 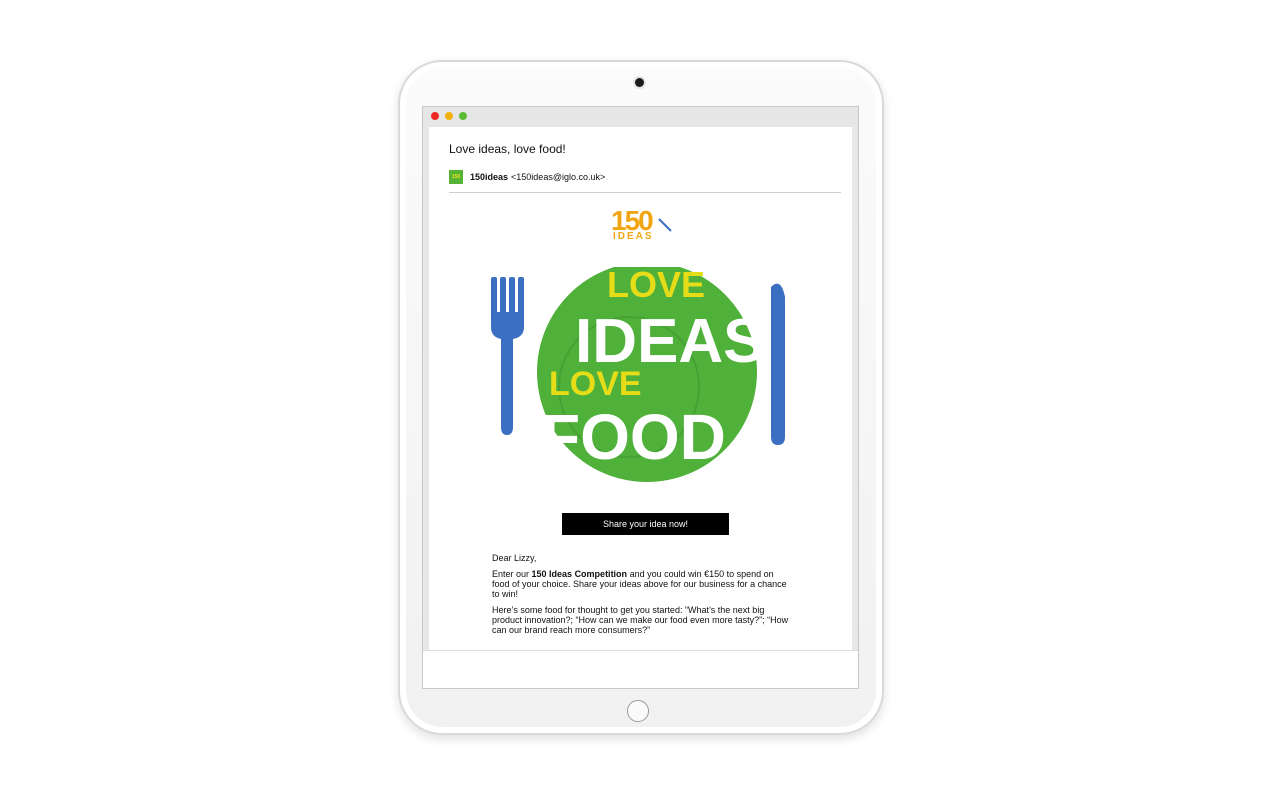 I want to click on share-idea-button: Share your idea now!, so click(x=645, y=524).